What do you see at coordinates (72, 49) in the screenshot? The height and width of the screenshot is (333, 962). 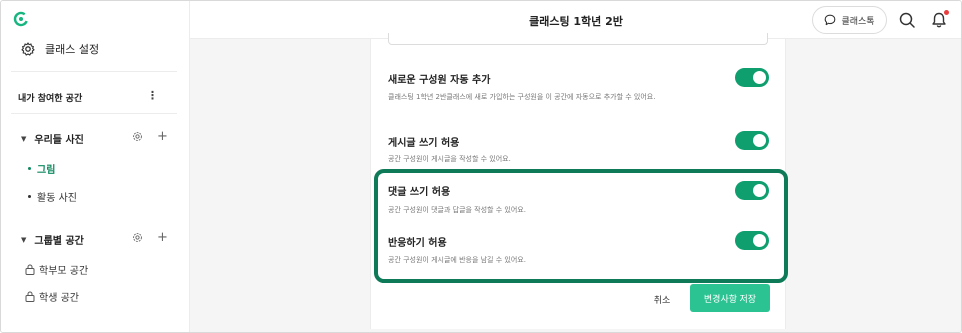 I see `class-settings-label: 클래스 설정` at bounding box center [72, 49].